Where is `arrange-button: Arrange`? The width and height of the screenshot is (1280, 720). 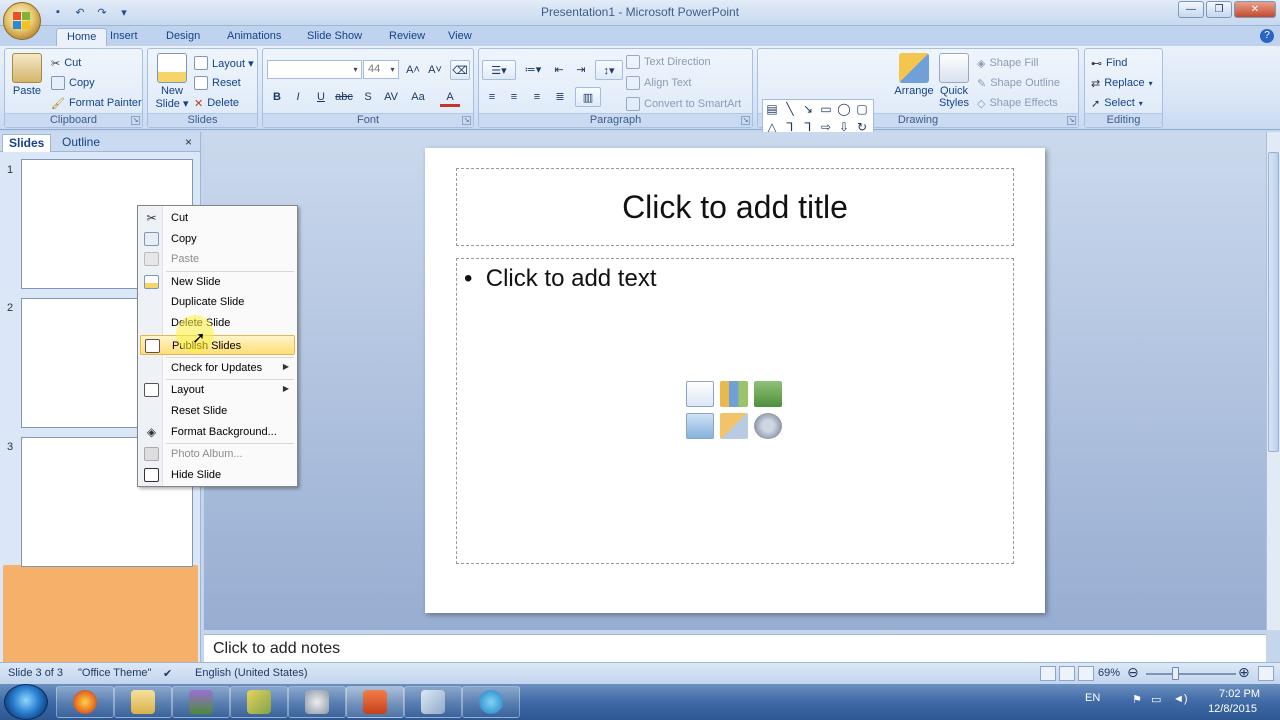 arrange-button: Arrange is located at coordinates (914, 75).